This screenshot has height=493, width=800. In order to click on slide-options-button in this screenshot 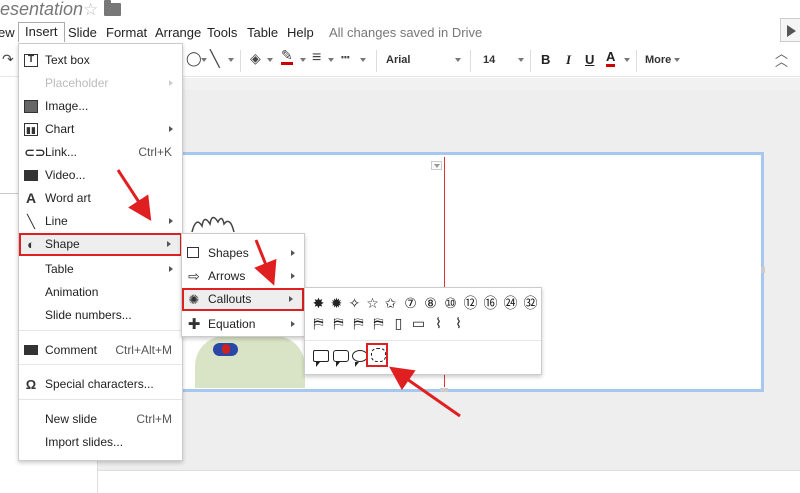, I will do `click(436, 165)`.